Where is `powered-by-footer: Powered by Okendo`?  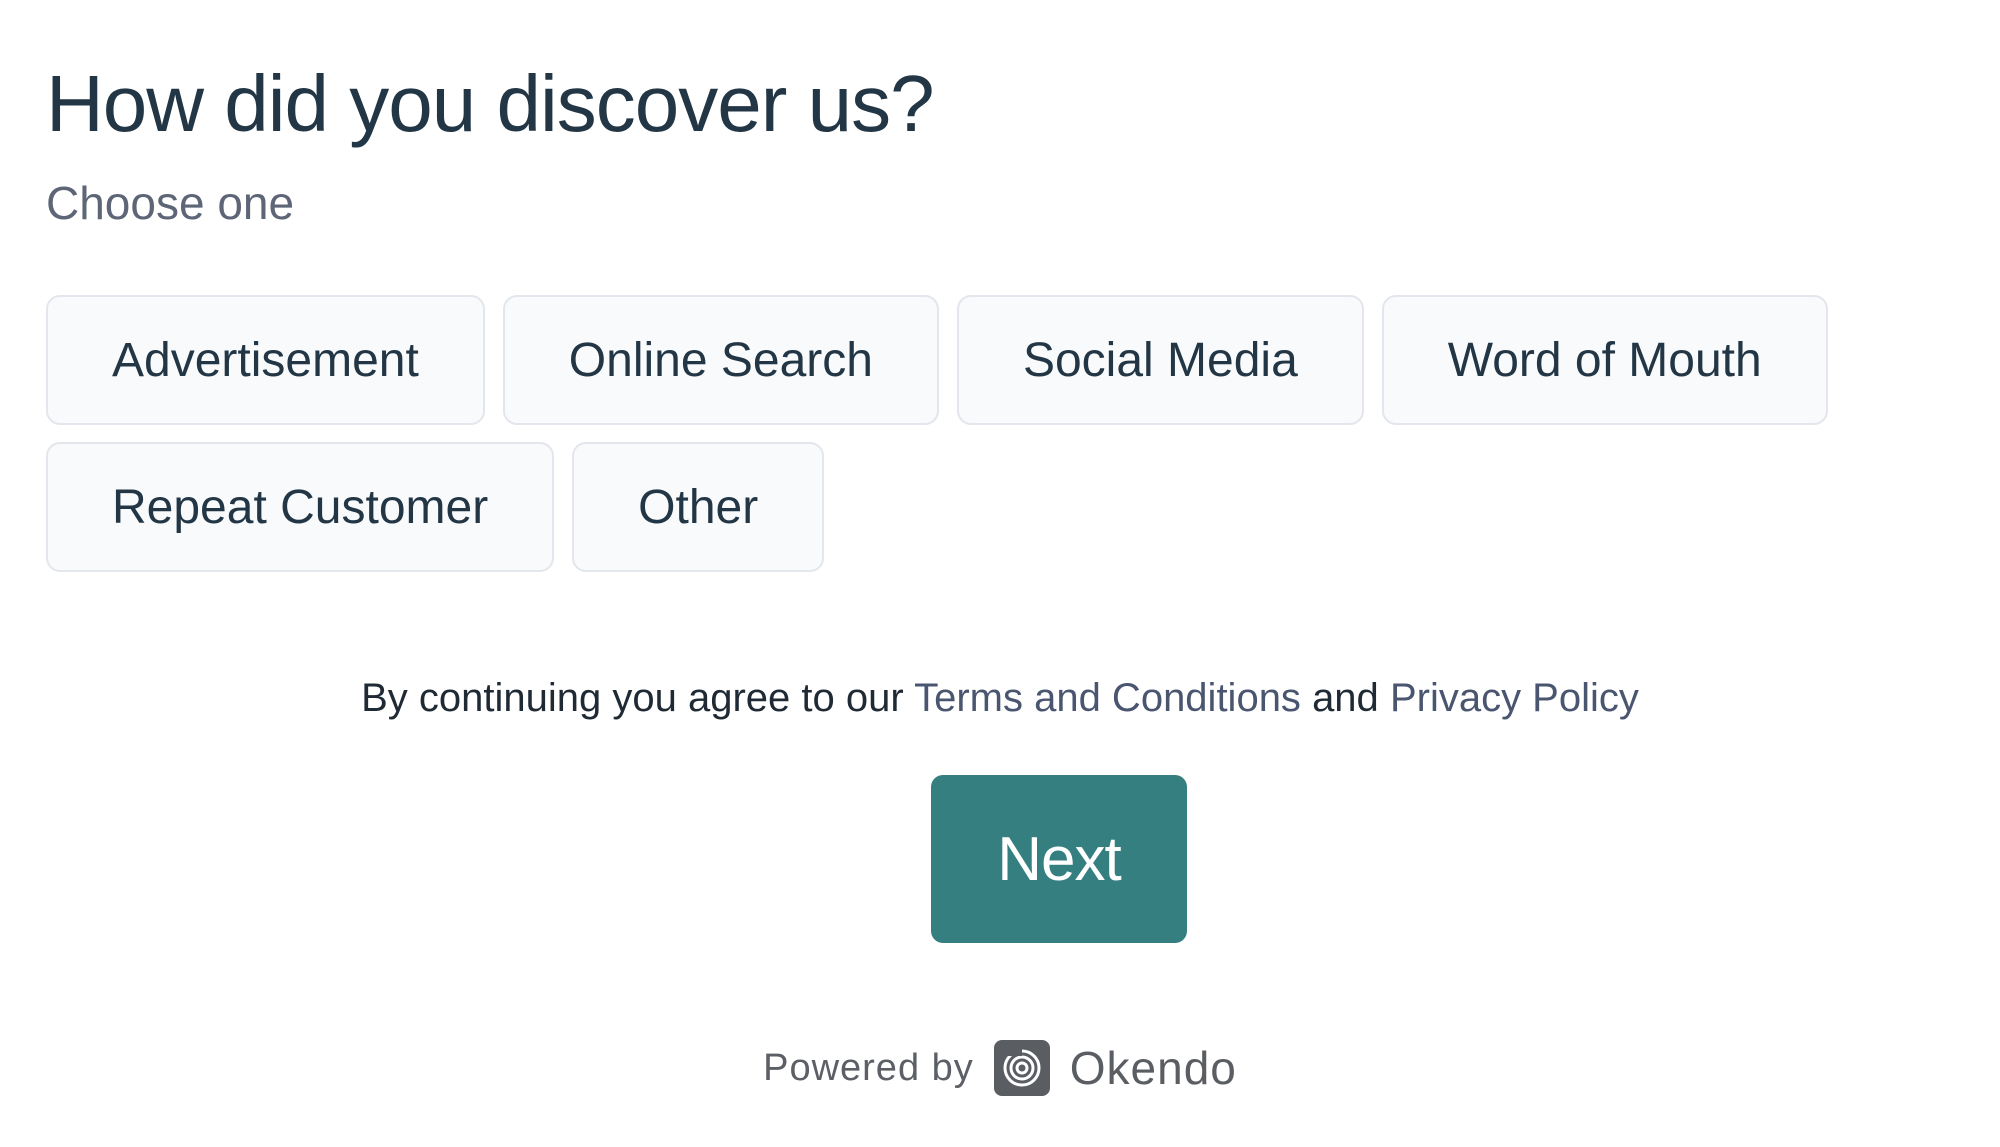 powered-by-footer: Powered by Okendo is located at coordinates (1000, 1068).